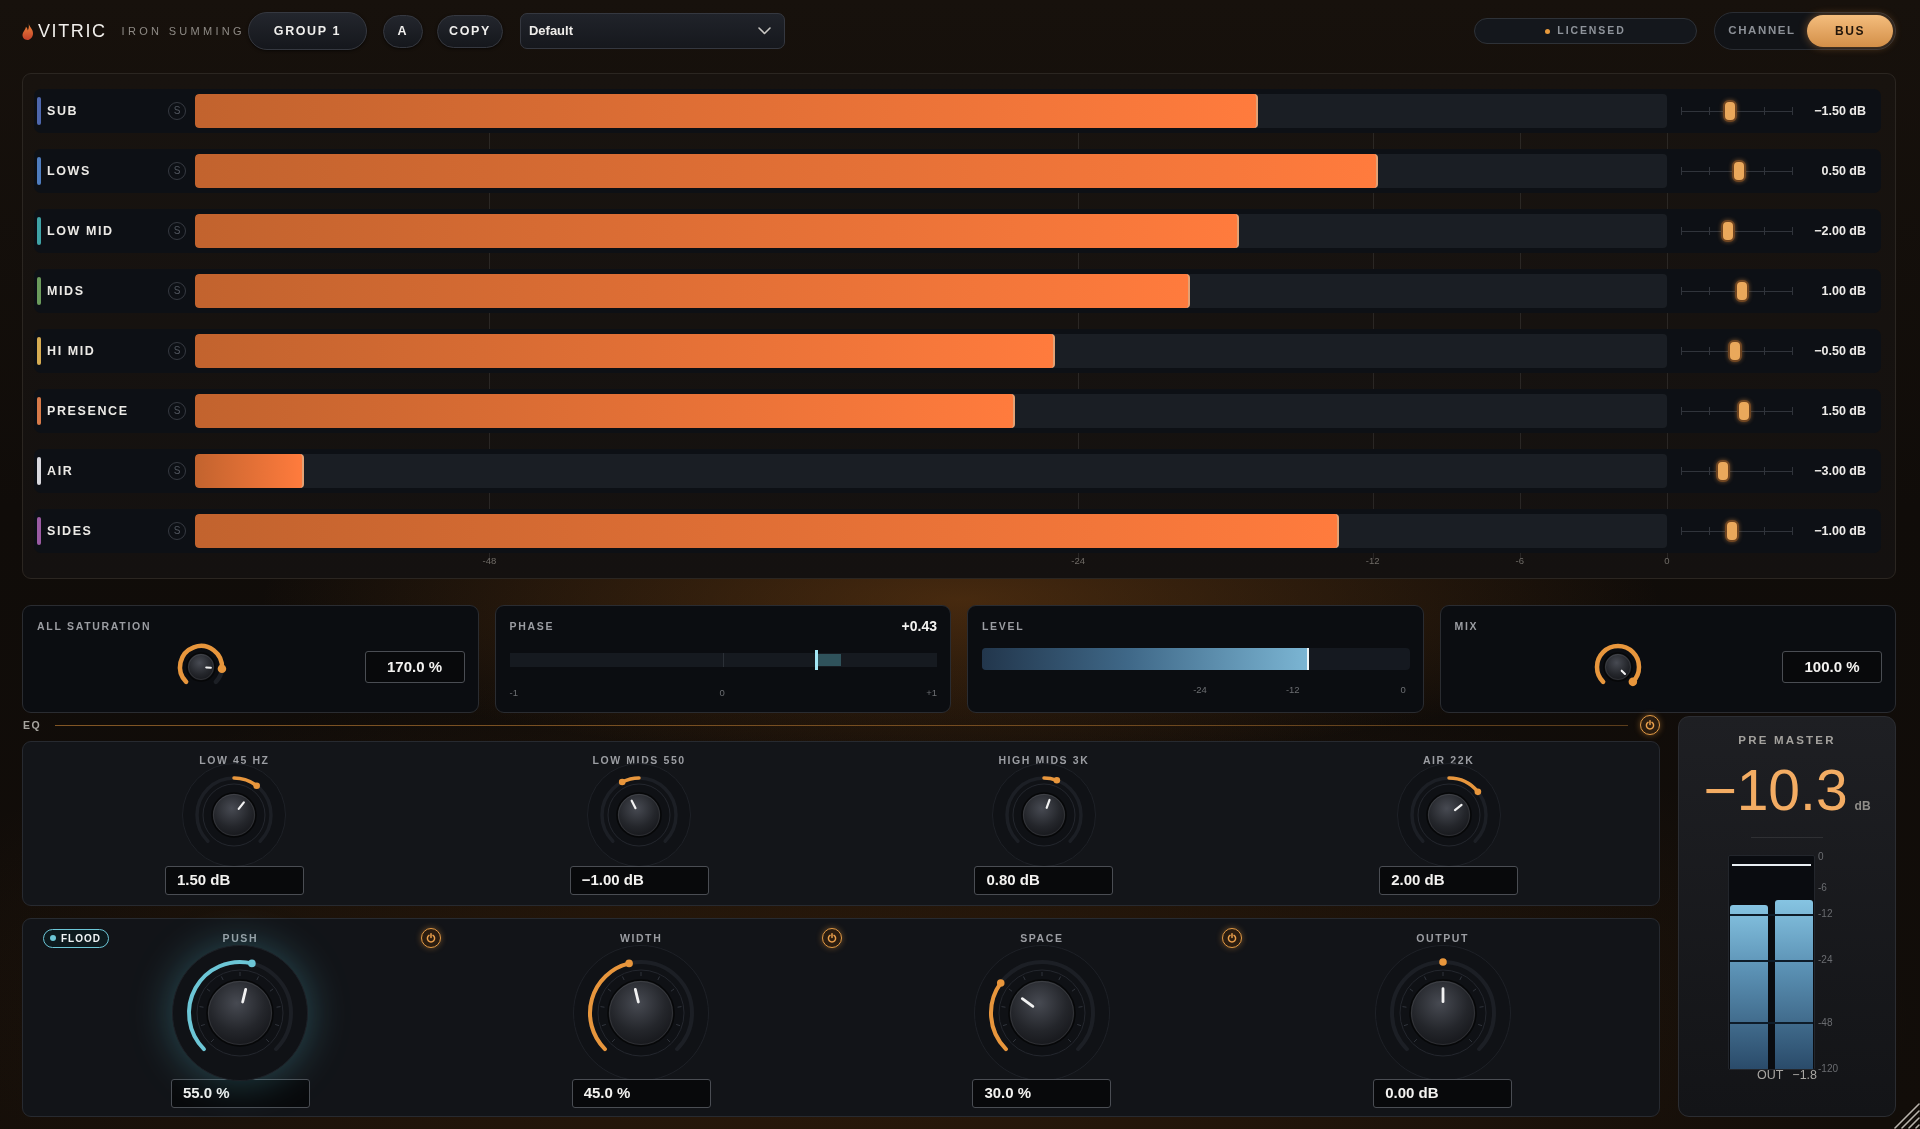 The height and width of the screenshot is (1129, 1920). Describe the element at coordinates (1442, 938) in the screenshot. I see `knob-label: OUTPUT` at that location.